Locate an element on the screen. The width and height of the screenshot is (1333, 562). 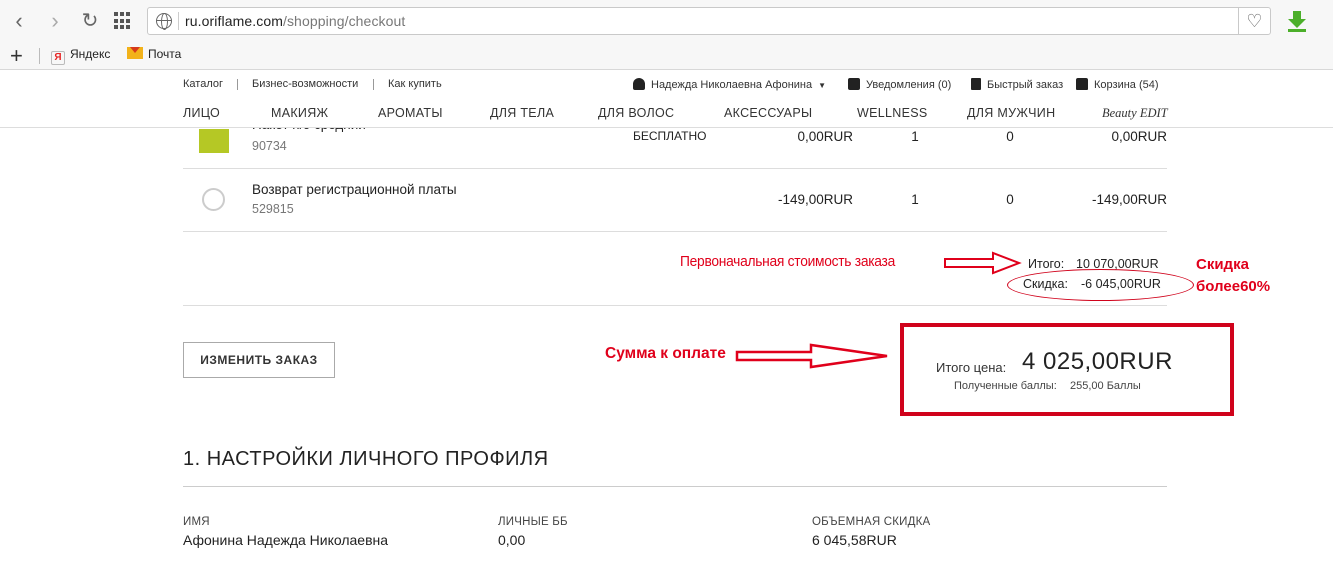
points-earned-label: Полученные баллы: is located at coordinates (1005, 386).